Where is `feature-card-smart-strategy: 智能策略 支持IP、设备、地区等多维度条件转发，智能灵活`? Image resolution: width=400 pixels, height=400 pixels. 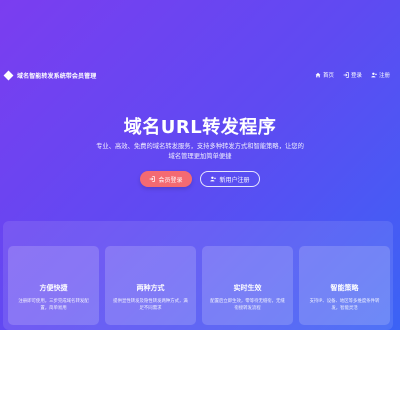 feature-card-smart-strategy: 智能策略 支持IP、设备、地区等多维度条件转发，智能灵活 is located at coordinates (344, 285).